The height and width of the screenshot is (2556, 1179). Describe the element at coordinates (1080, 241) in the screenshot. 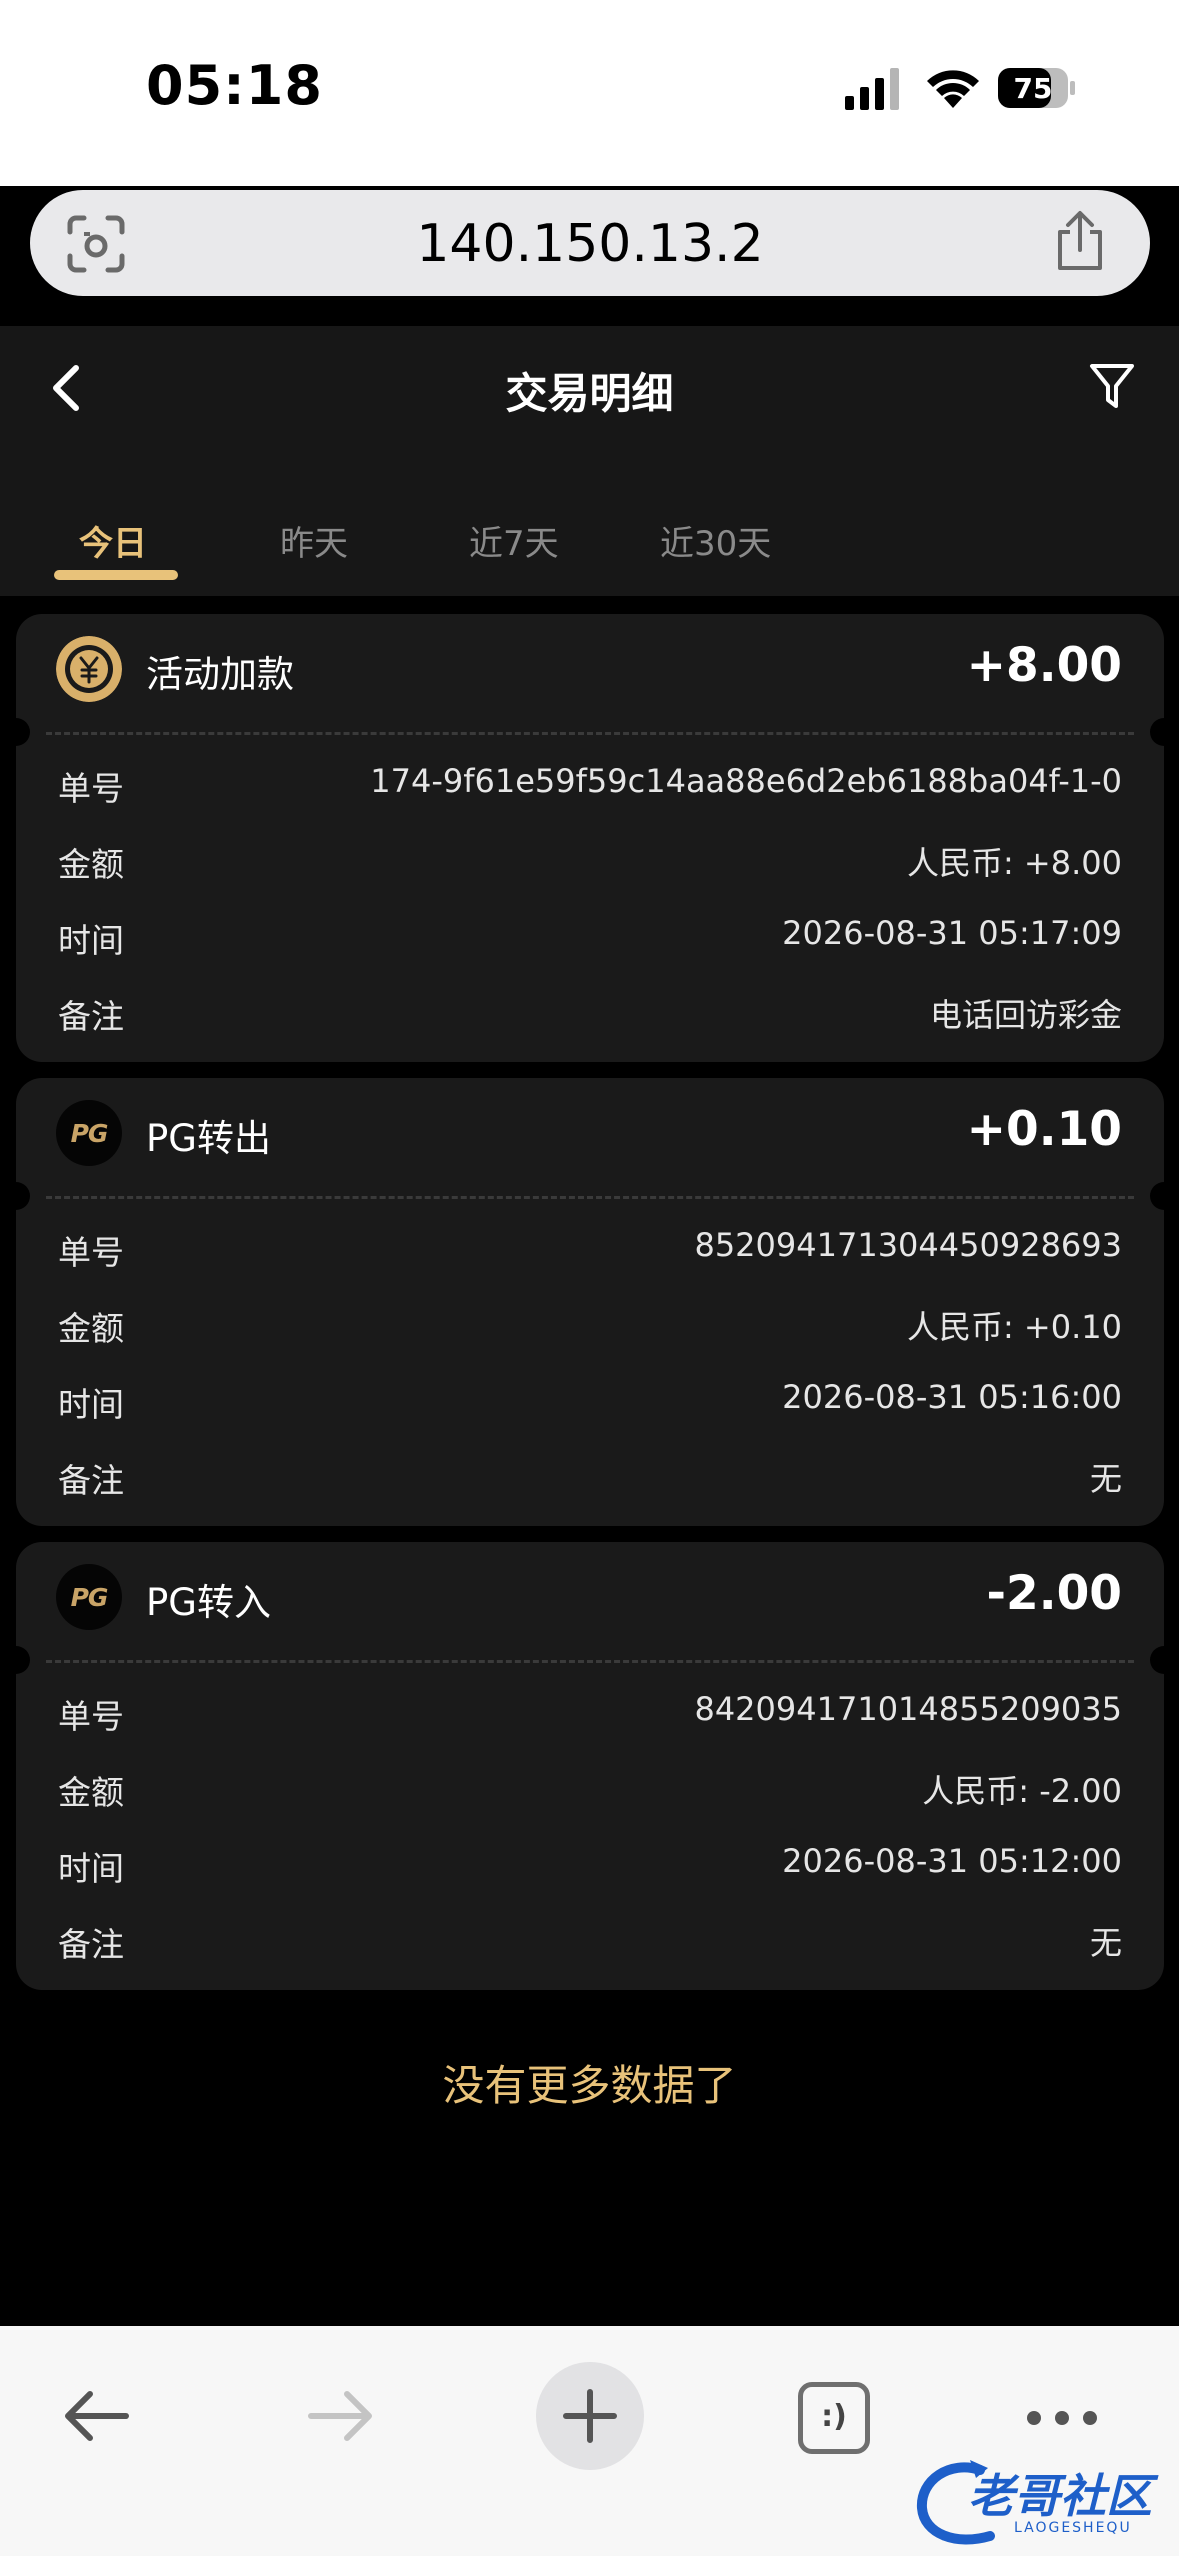

I see `share-icon` at that location.